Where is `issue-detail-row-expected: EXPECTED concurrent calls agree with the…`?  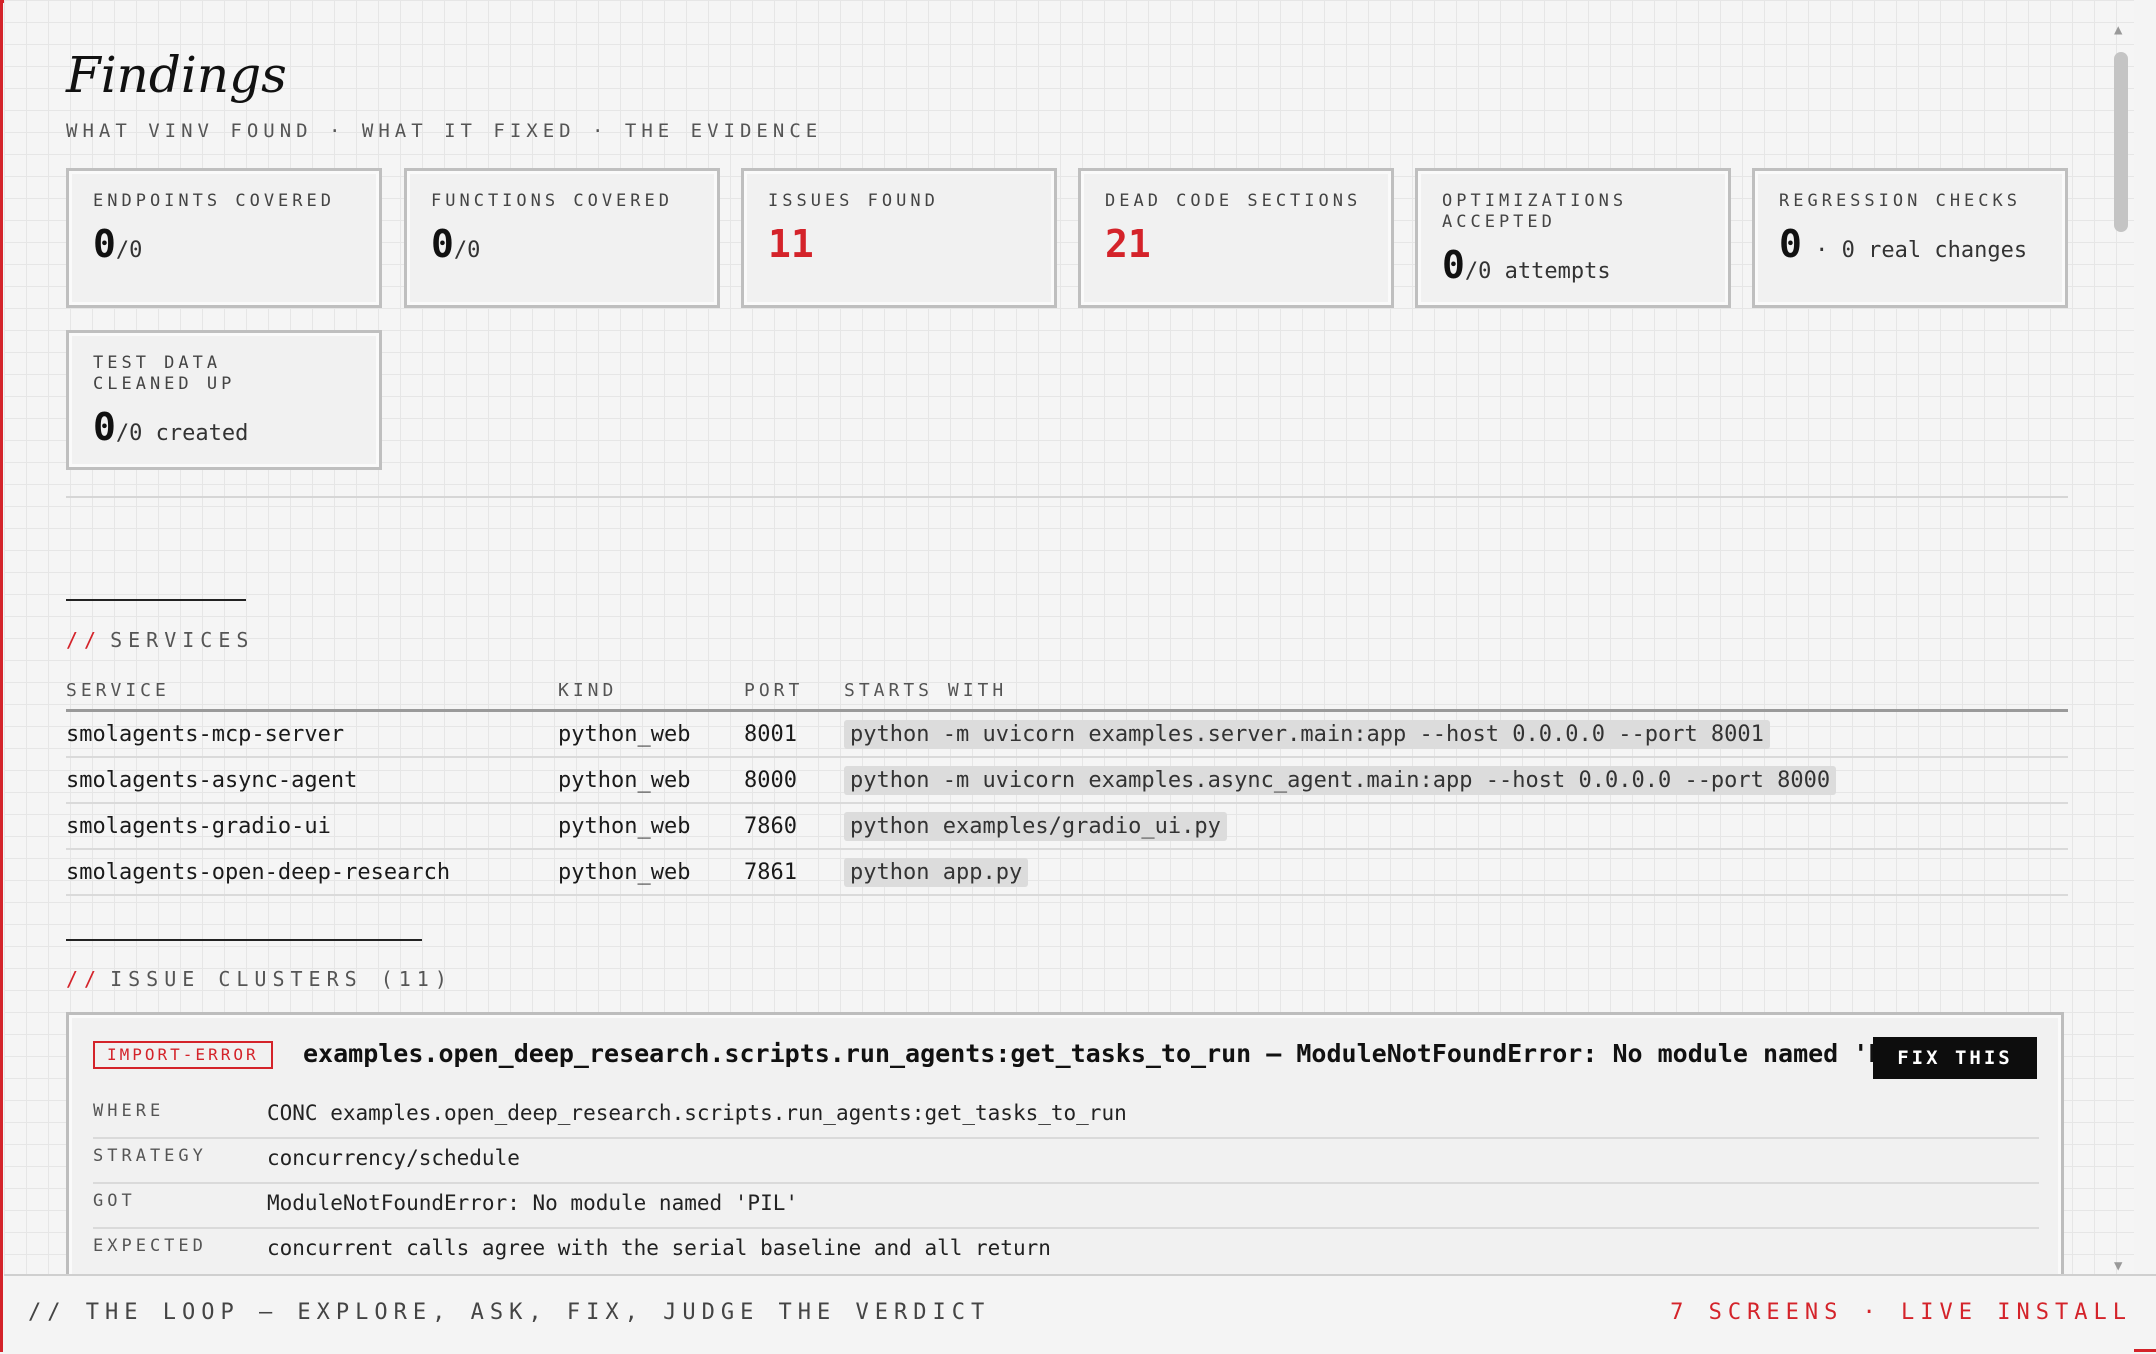 issue-detail-row-expected: EXPECTED concurrent calls agree with the… is located at coordinates (1066, 1250).